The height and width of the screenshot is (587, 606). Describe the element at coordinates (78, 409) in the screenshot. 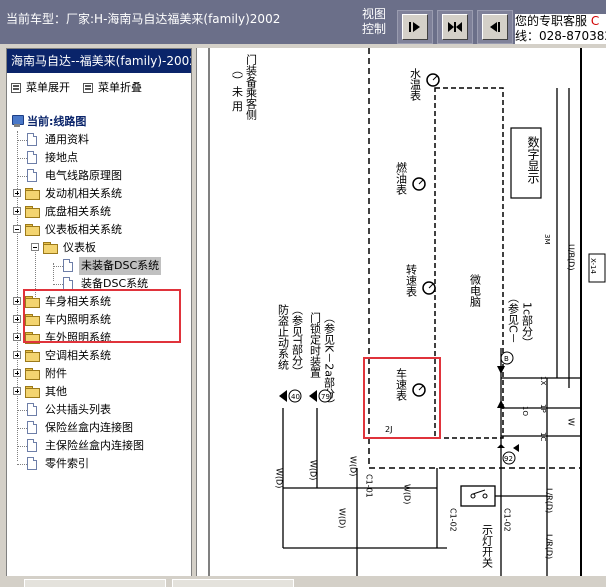

I see `tree-item-label: 公共插头列表` at that location.